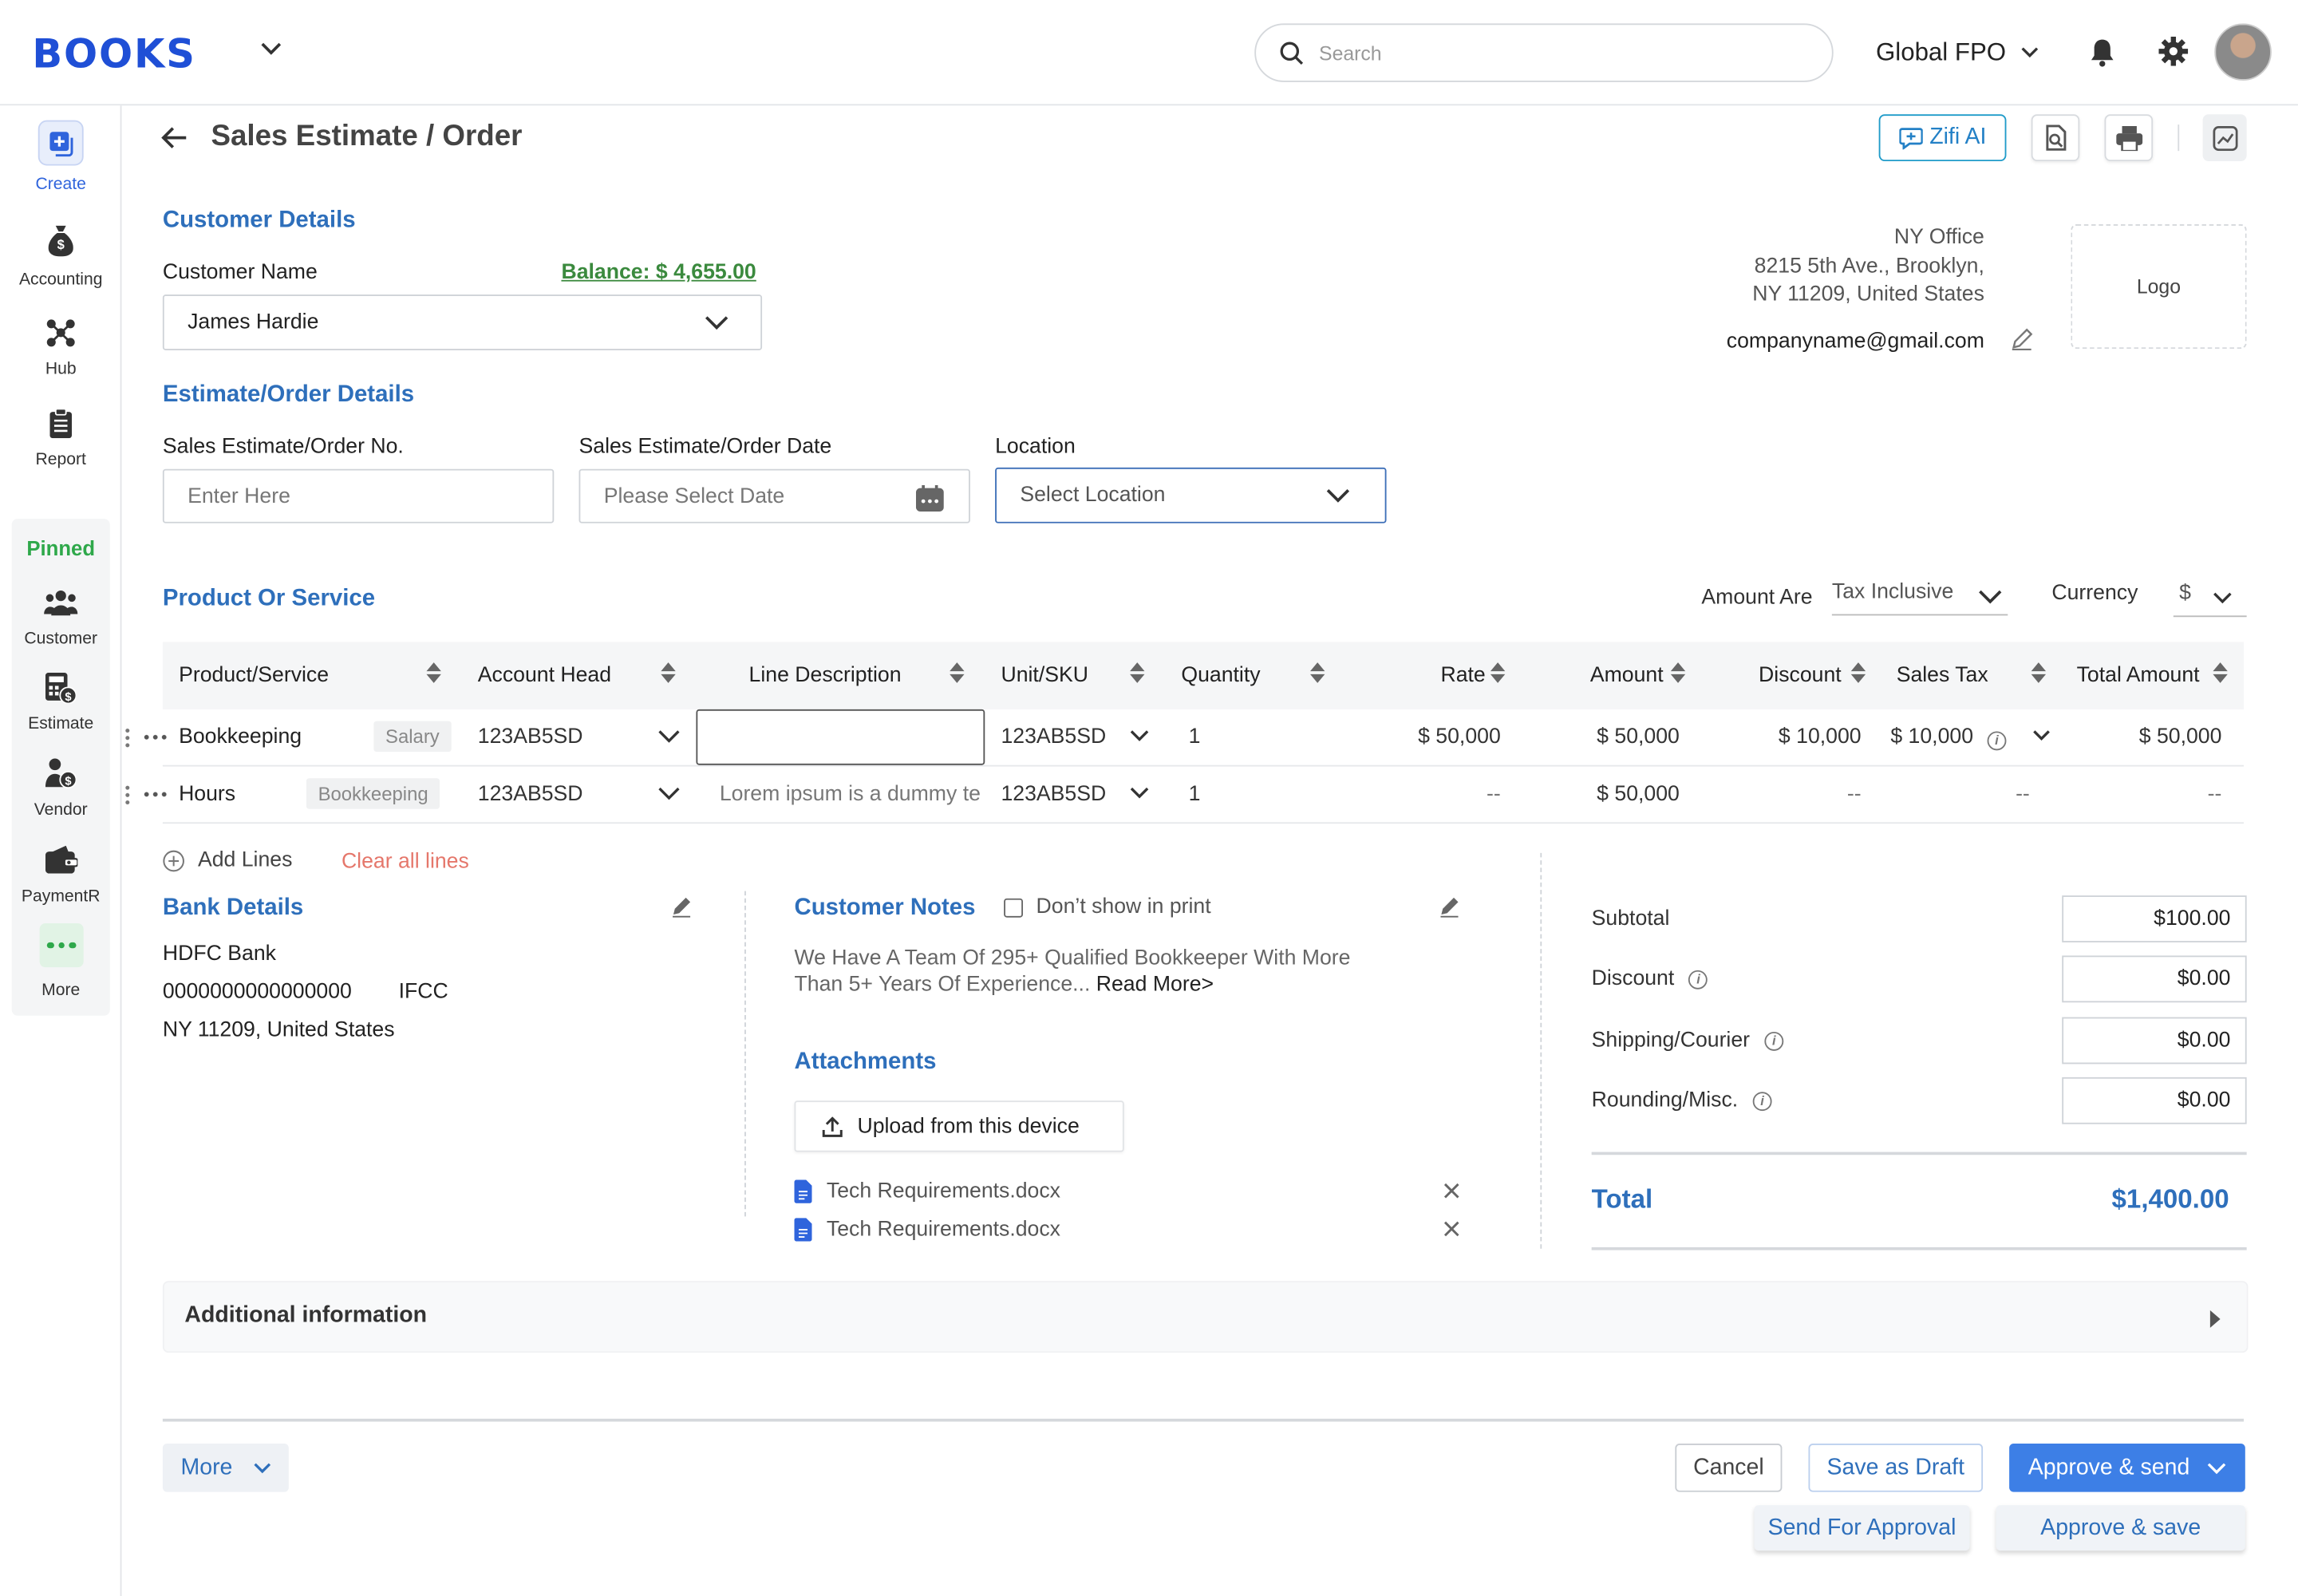 The width and height of the screenshot is (2298, 1596). I want to click on rounding-input: $0.00, so click(2154, 1100).